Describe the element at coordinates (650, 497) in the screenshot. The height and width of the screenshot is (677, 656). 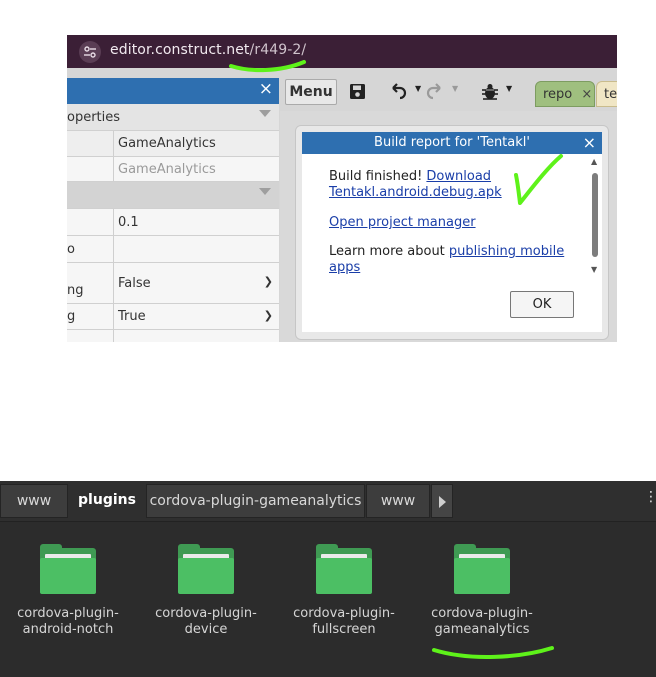
I see `more-options-icon: ⋮` at that location.